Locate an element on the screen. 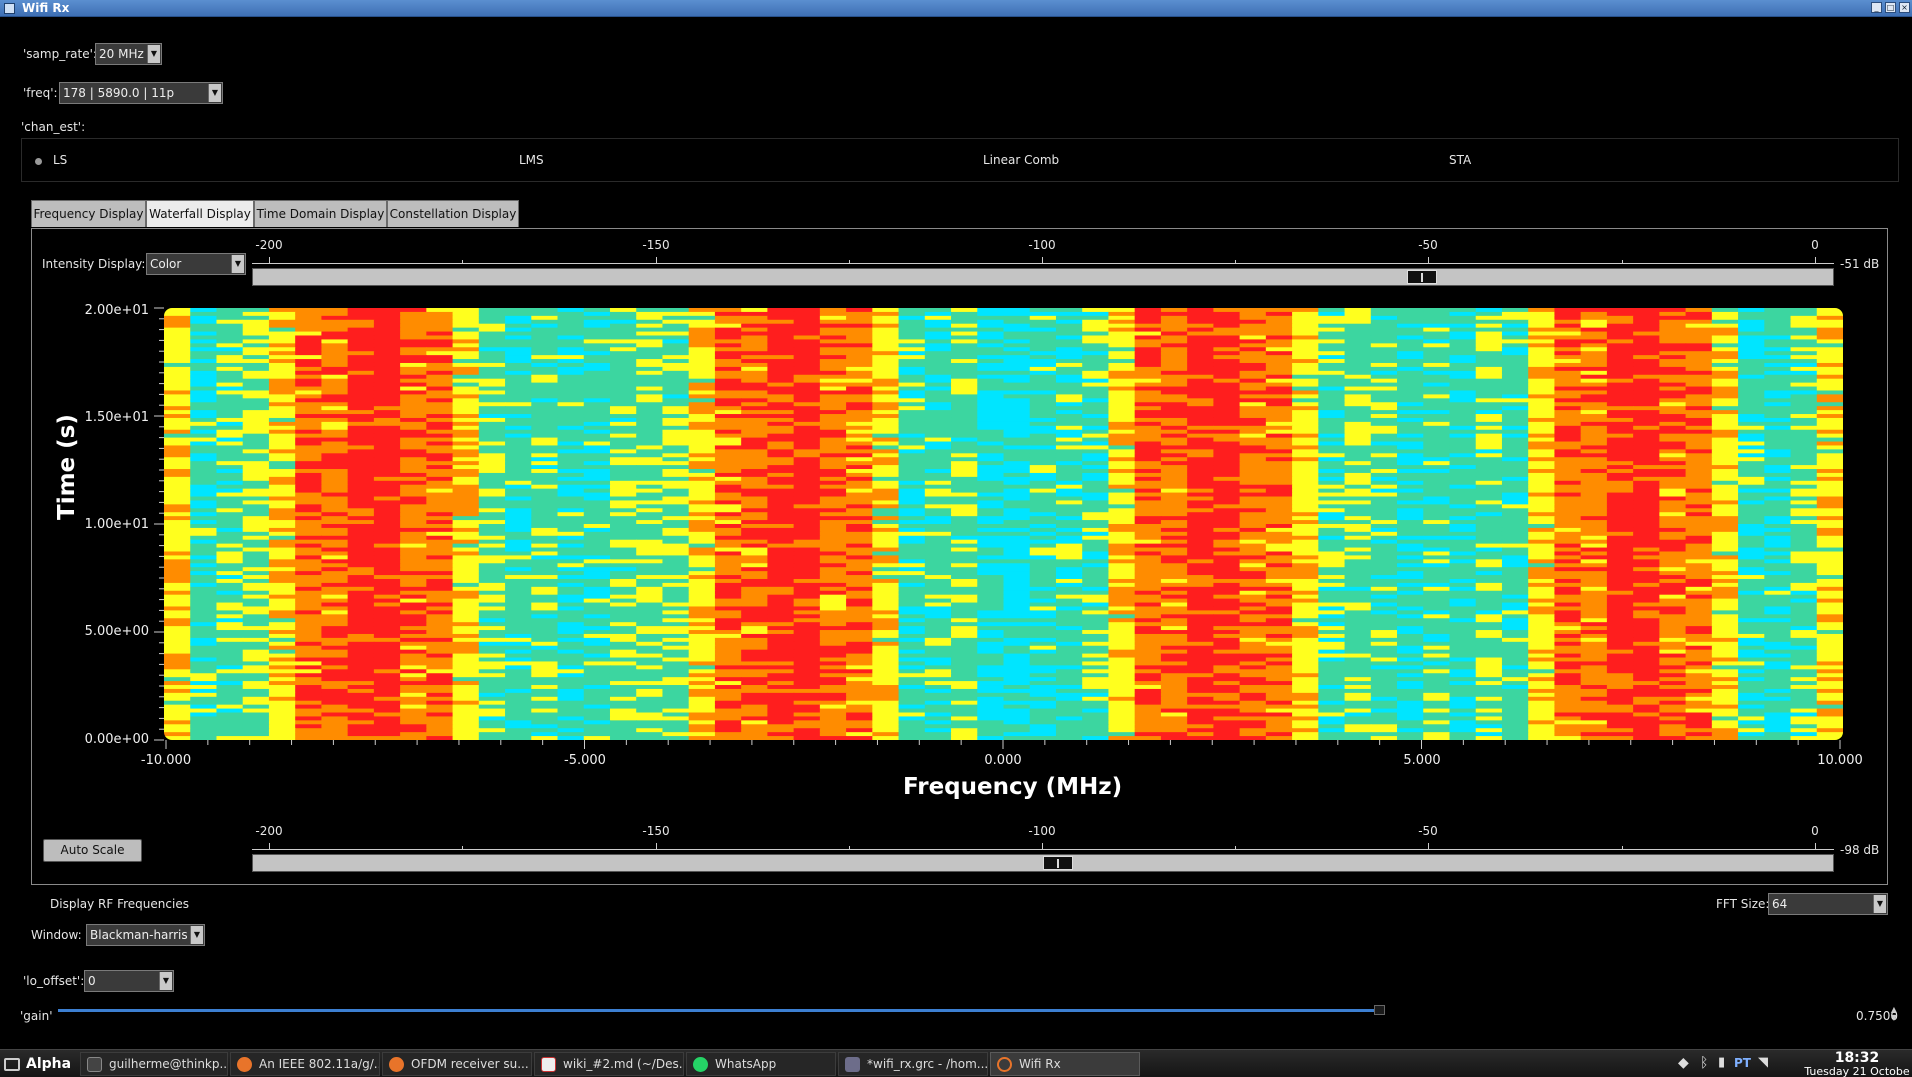 Image resolution: width=1912 pixels, height=1077 pixels. intensity-display-select: Color ▼ is located at coordinates (196, 264).